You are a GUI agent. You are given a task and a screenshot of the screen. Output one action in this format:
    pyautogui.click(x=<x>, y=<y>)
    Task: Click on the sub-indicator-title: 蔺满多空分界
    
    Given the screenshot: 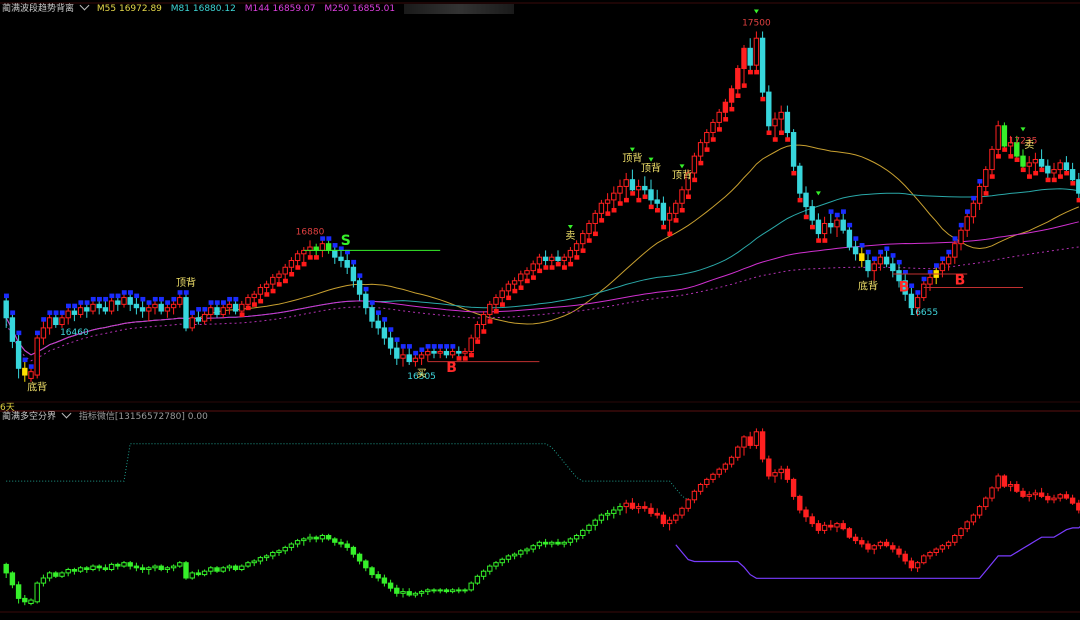 What is the action you would take?
    pyautogui.click(x=29, y=417)
    